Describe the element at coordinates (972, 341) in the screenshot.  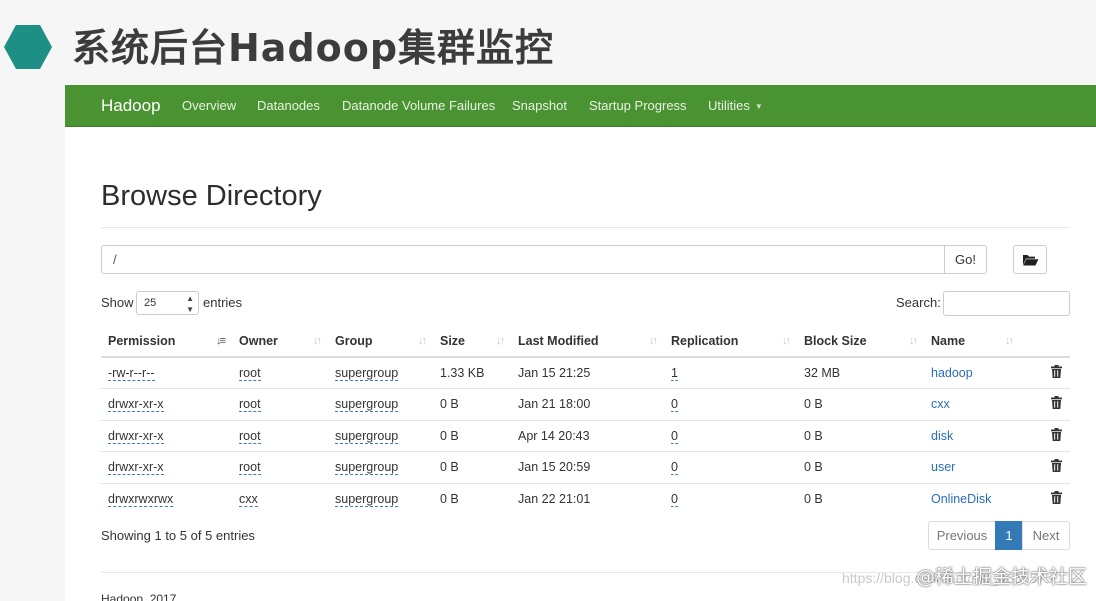
I see `col-name: Name ↓↑` at that location.